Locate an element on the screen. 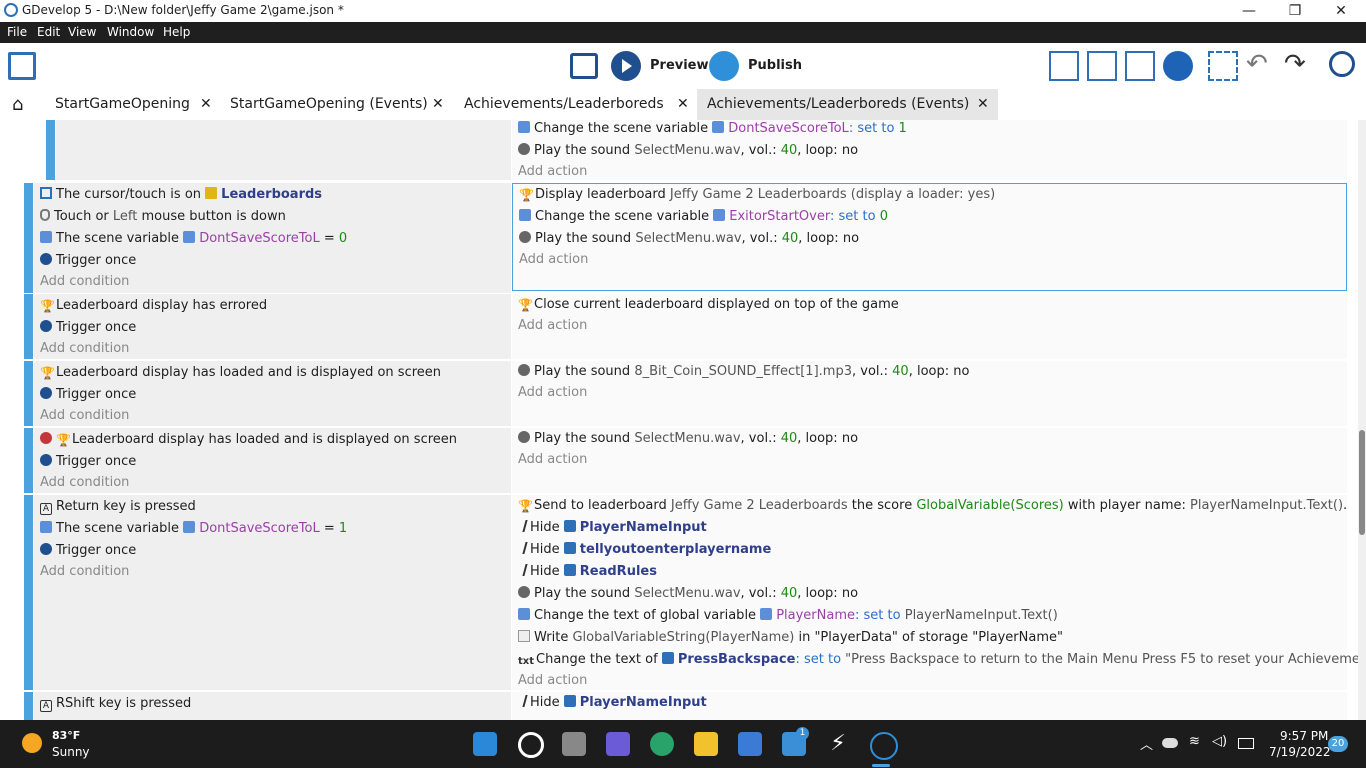 The height and width of the screenshot is (768, 1366). delete-selection-icon is located at coordinates (1223, 66).